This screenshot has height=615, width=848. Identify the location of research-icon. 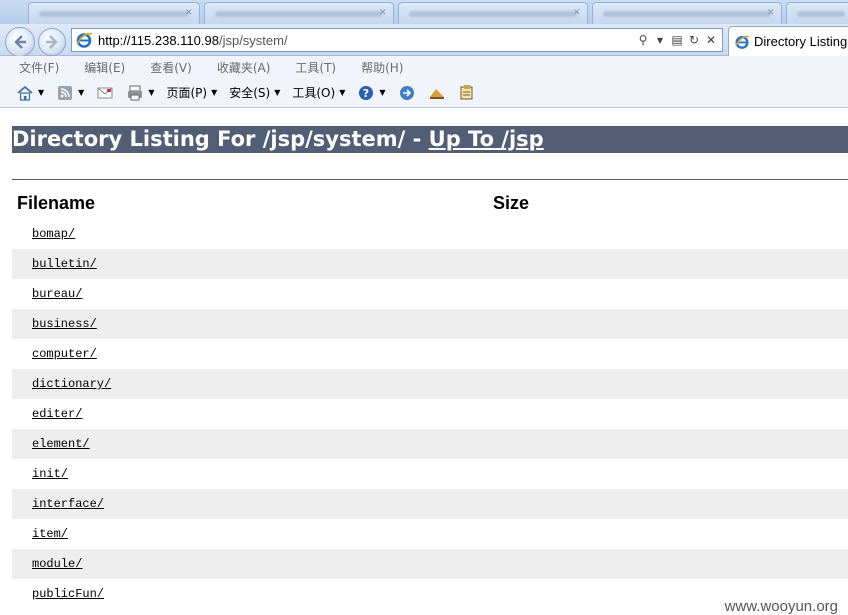
(436, 93).